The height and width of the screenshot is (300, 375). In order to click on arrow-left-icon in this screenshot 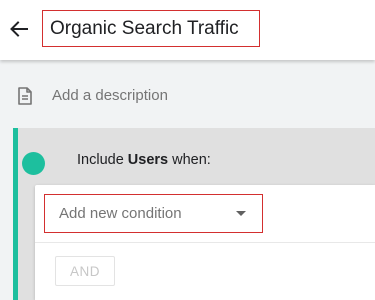, I will do `click(19, 29)`.